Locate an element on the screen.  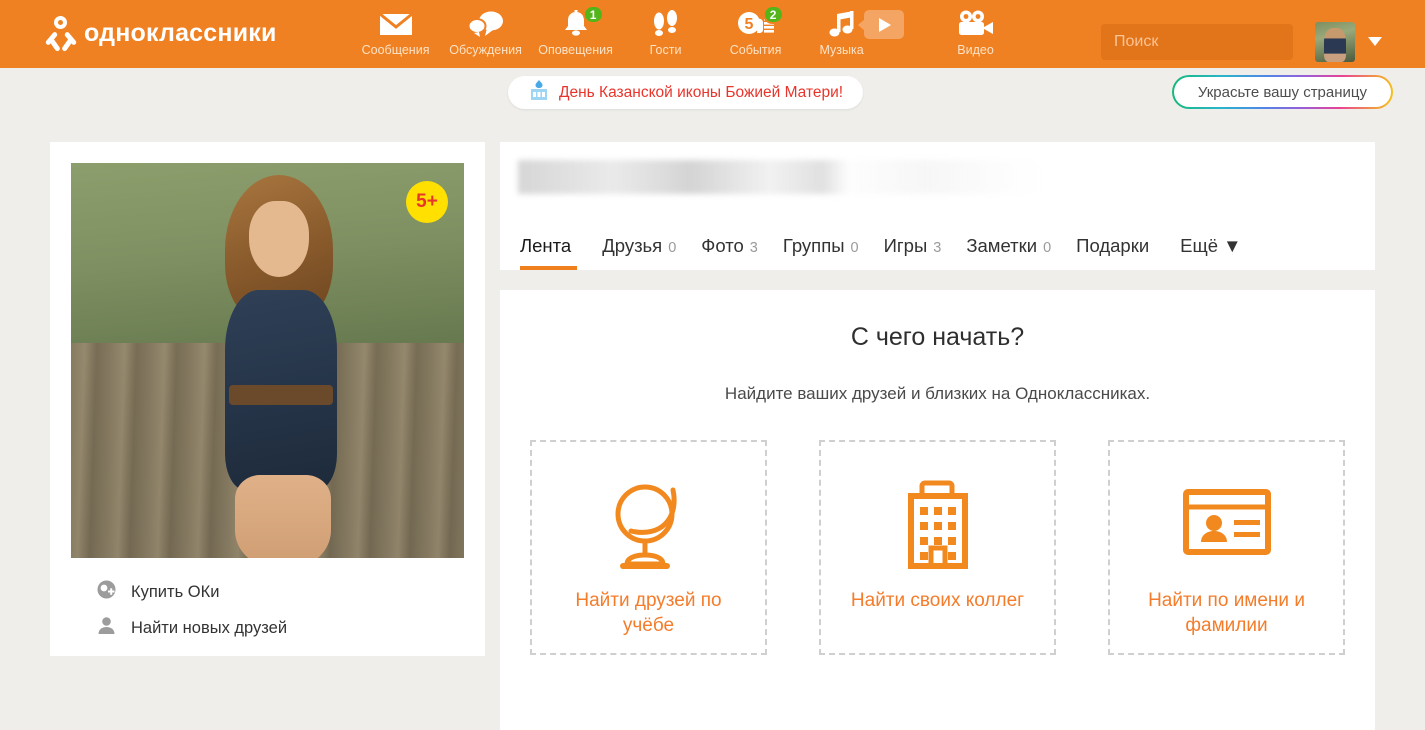
ok-logo-icon is located at coordinates (61, 34).